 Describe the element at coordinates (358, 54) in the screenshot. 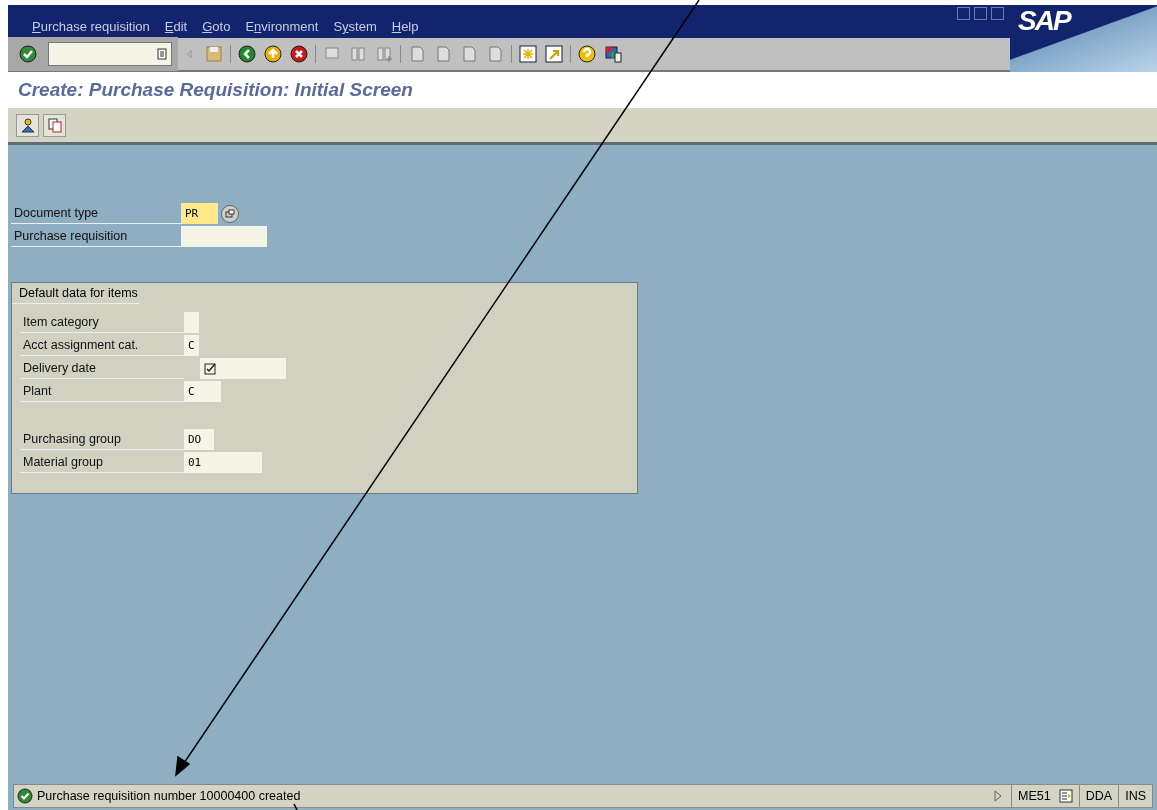

I see `find-icon` at that location.